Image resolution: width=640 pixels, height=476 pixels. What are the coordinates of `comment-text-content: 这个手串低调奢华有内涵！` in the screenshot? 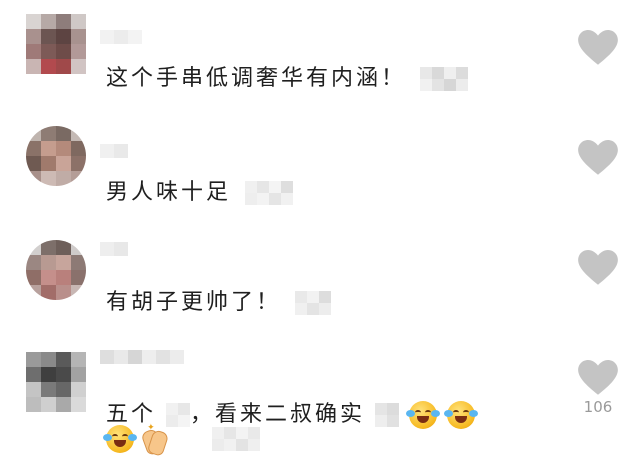 It's located at (256, 78).